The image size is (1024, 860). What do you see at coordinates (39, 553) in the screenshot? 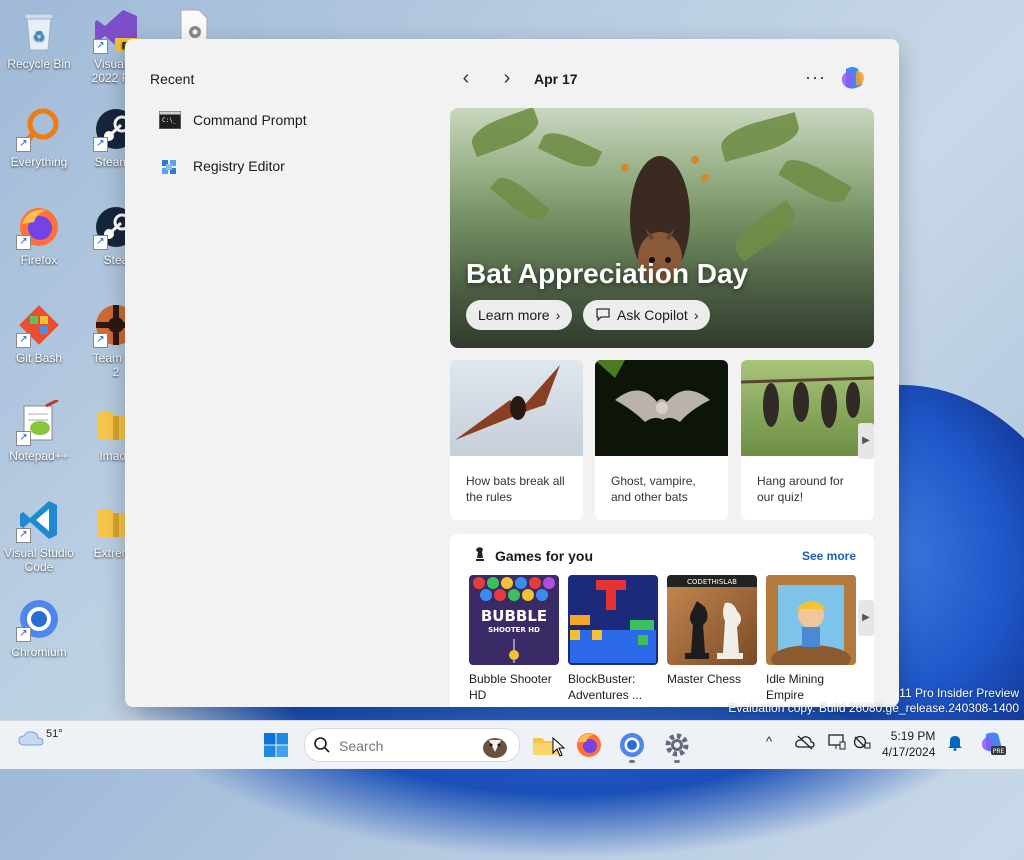
I see `desktop-icon-label-line1: Visual Studio` at bounding box center [39, 553].